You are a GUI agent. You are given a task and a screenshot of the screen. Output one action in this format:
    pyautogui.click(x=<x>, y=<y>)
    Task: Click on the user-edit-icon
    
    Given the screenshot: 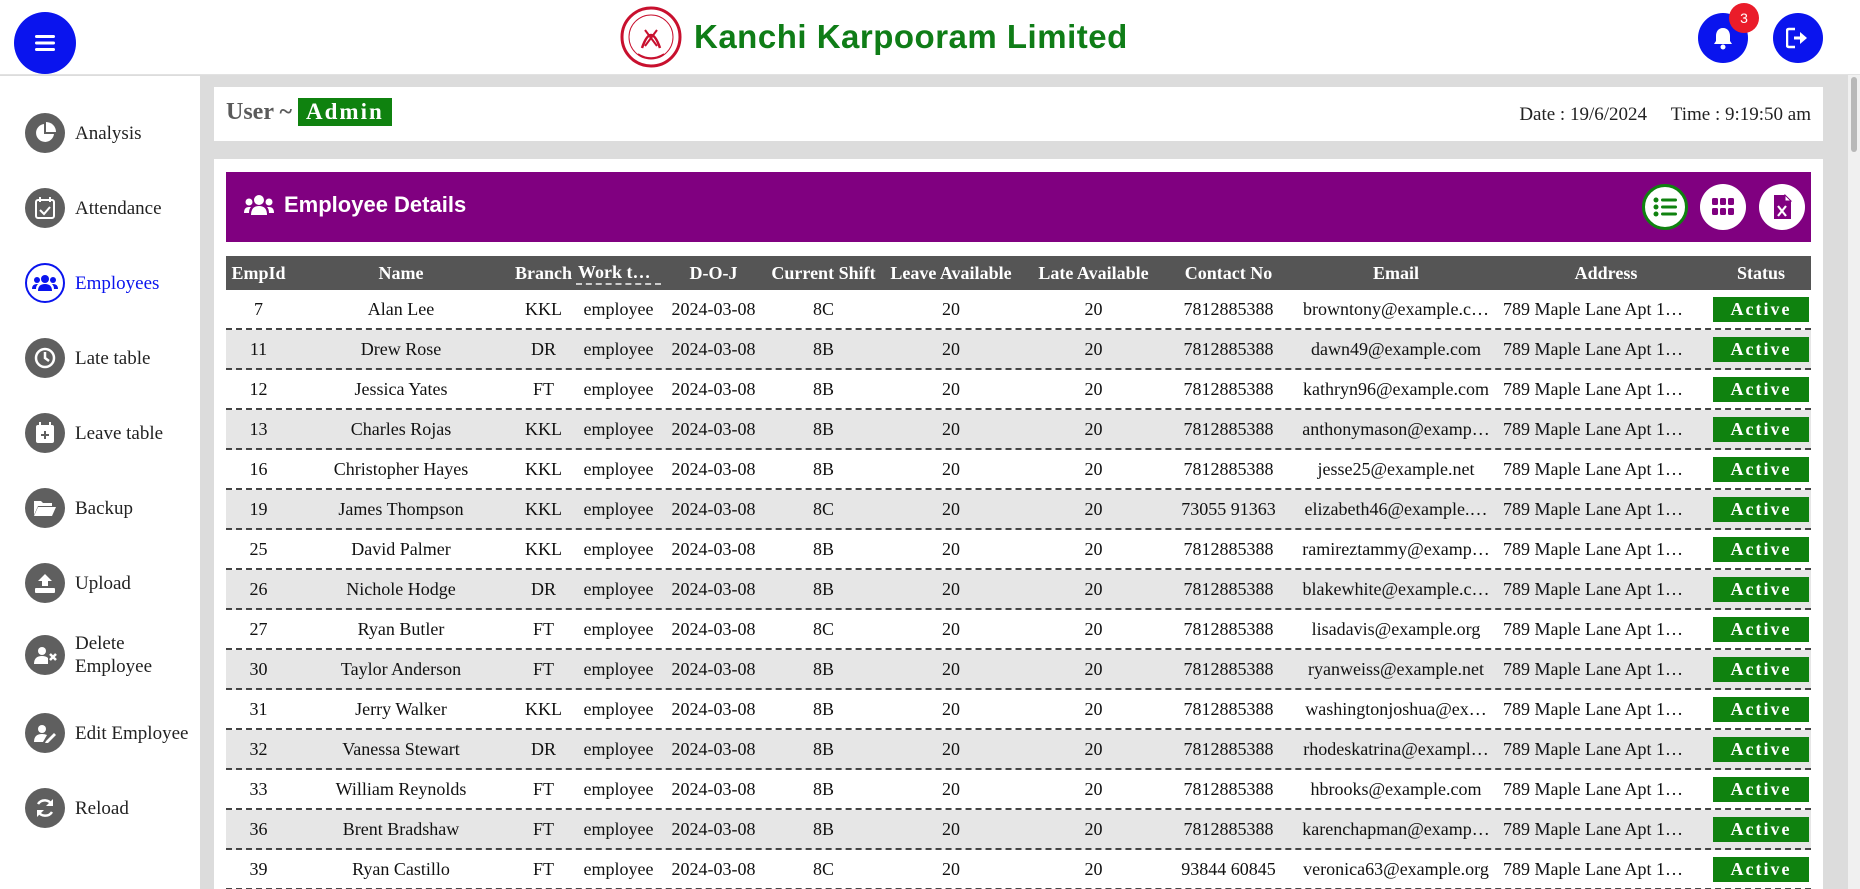 What is the action you would take?
    pyautogui.click(x=45, y=733)
    